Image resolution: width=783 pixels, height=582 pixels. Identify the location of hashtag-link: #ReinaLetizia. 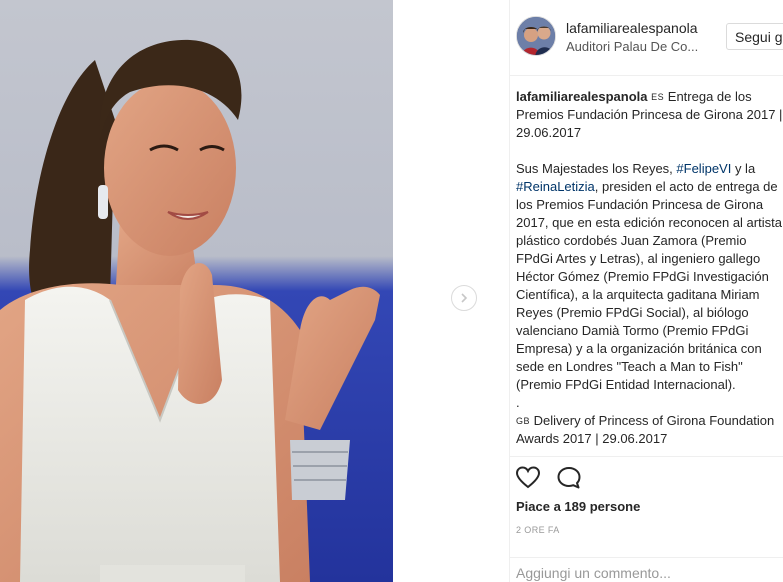
(555, 186).